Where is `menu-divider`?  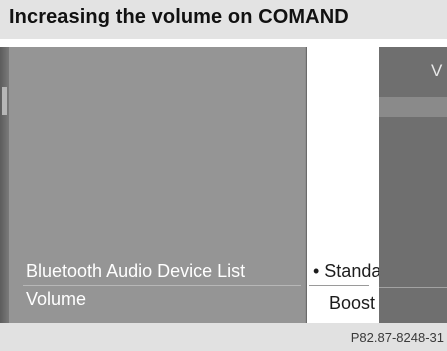 menu-divider is located at coordinates (162, 285).